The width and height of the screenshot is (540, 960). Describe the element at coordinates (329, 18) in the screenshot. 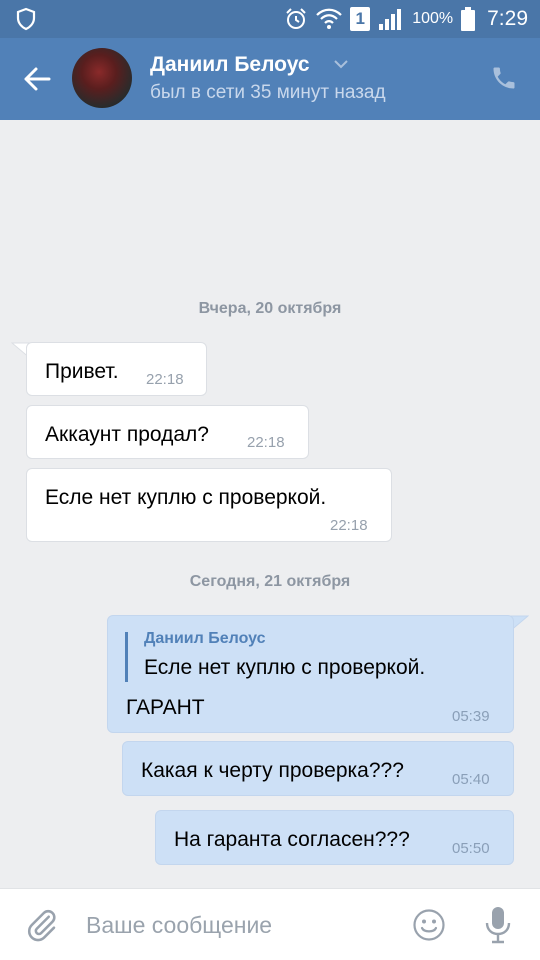

I see `wifi-icon` at that location.